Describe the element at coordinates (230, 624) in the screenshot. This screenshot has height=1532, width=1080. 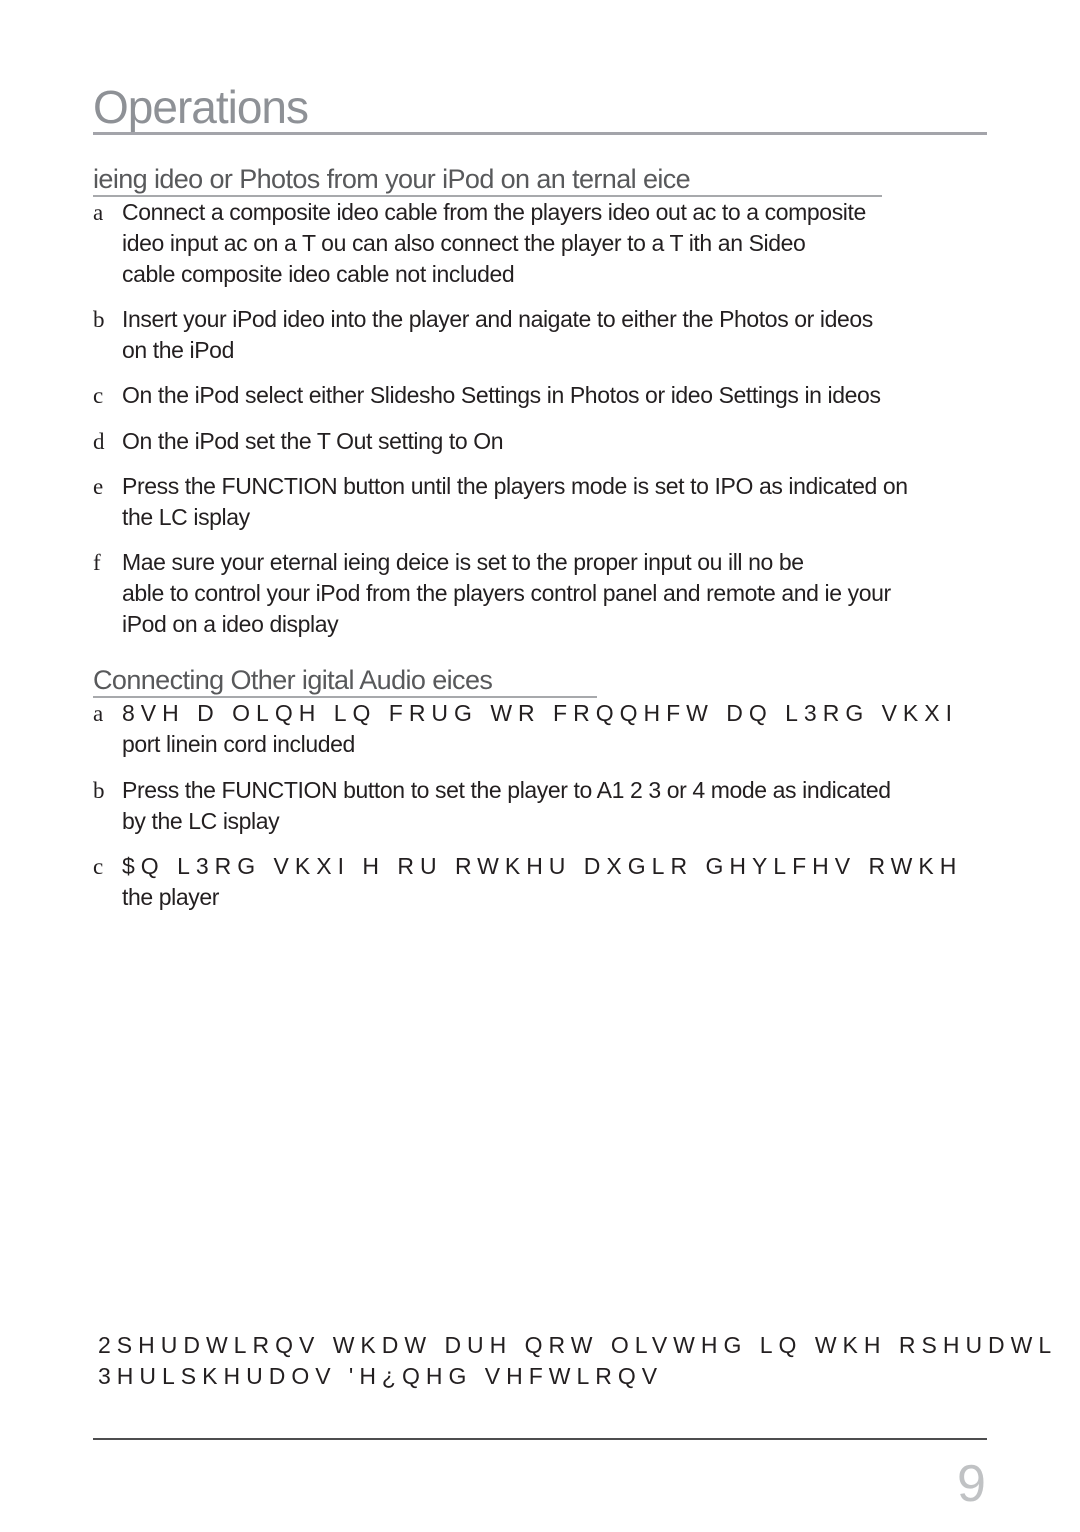
I see `step-line: iPod on a ideo display` at that location.